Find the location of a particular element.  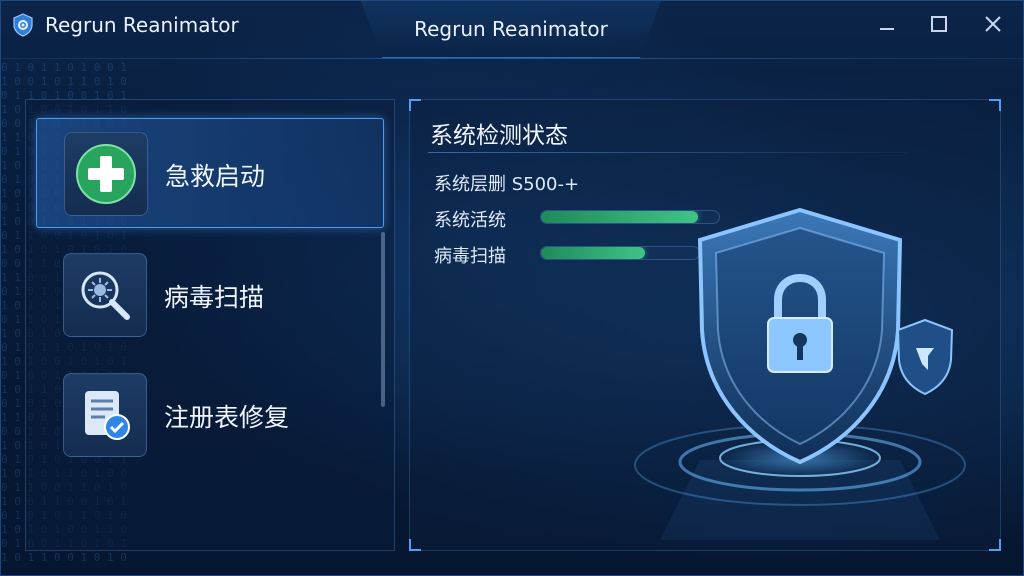

window-title: Regrun Reanimator is located at coordinates (511, 29).